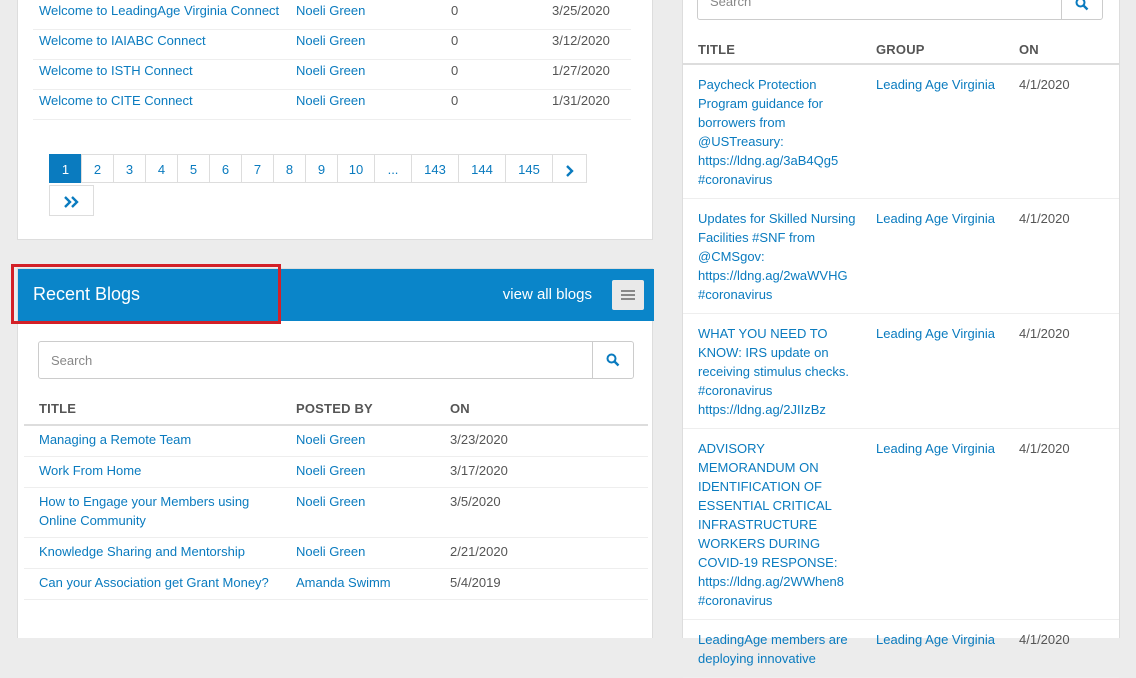 Image resolution: width=1136 pixels, height=678 pixels. I want to click on posts-search-button, so click(1081, 9).